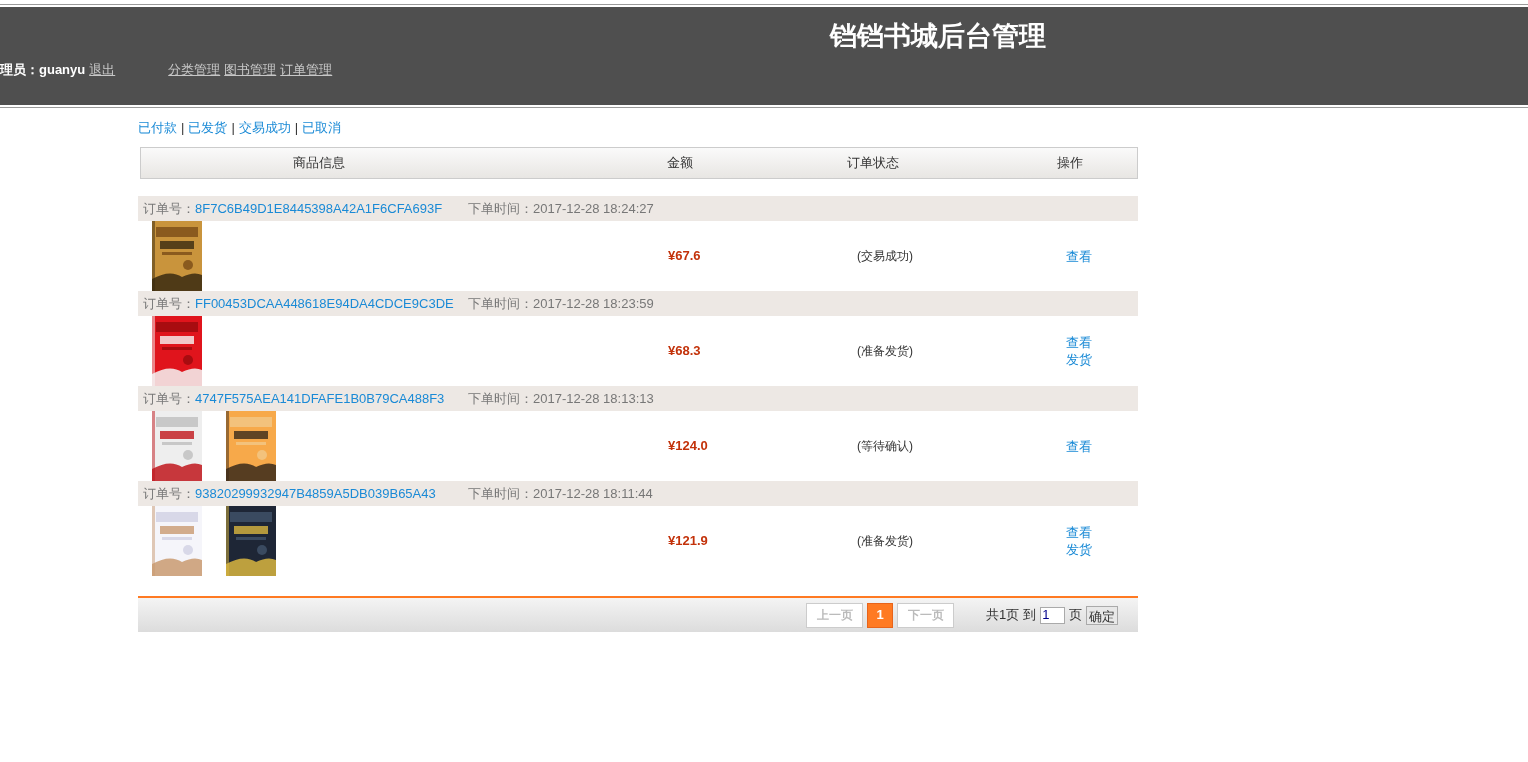 Image resolution: width=1528 pixels, height=762 pixels. Describe the element at coordinates (1053, 615) in the screenshot. I see `page-input: 1` at that location.